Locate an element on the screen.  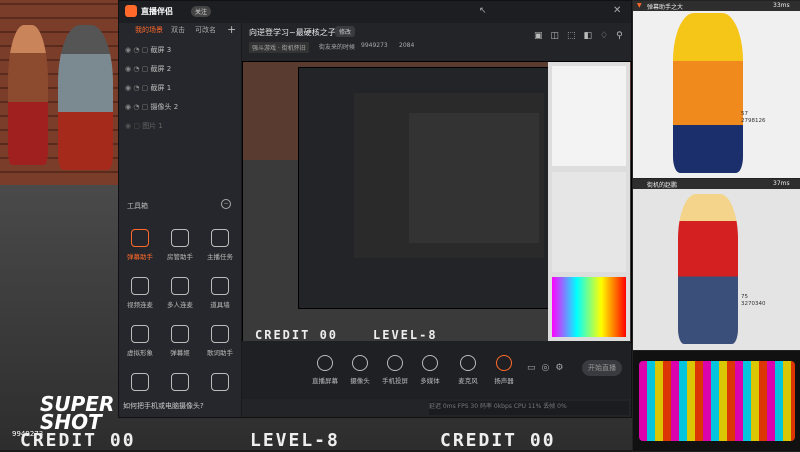
close-icon: ✕ is located at coordinates (617, 10).